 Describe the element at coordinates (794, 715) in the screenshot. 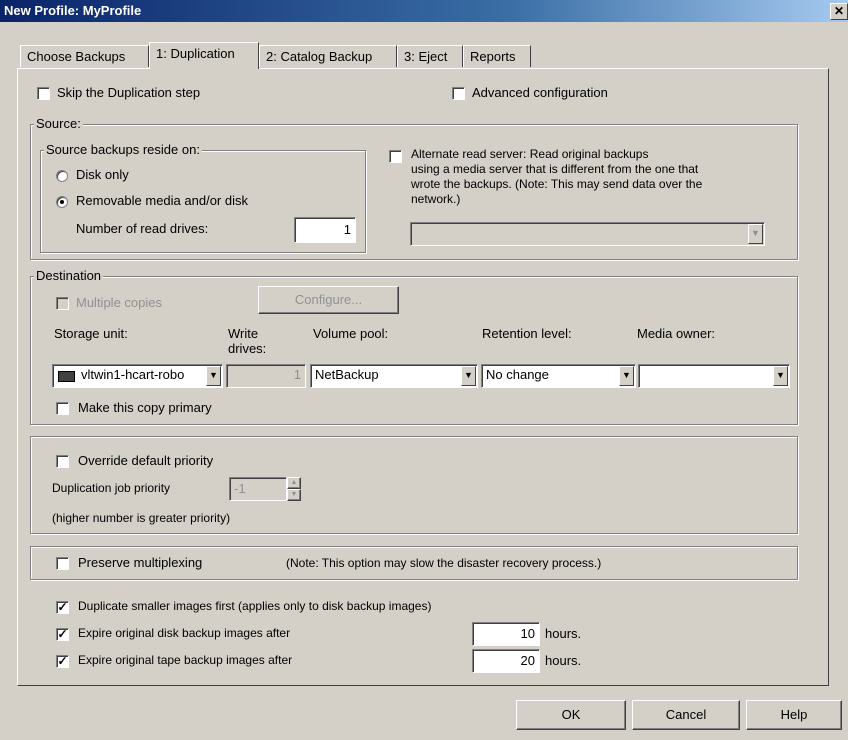

I see `help-button: Help` at that location.